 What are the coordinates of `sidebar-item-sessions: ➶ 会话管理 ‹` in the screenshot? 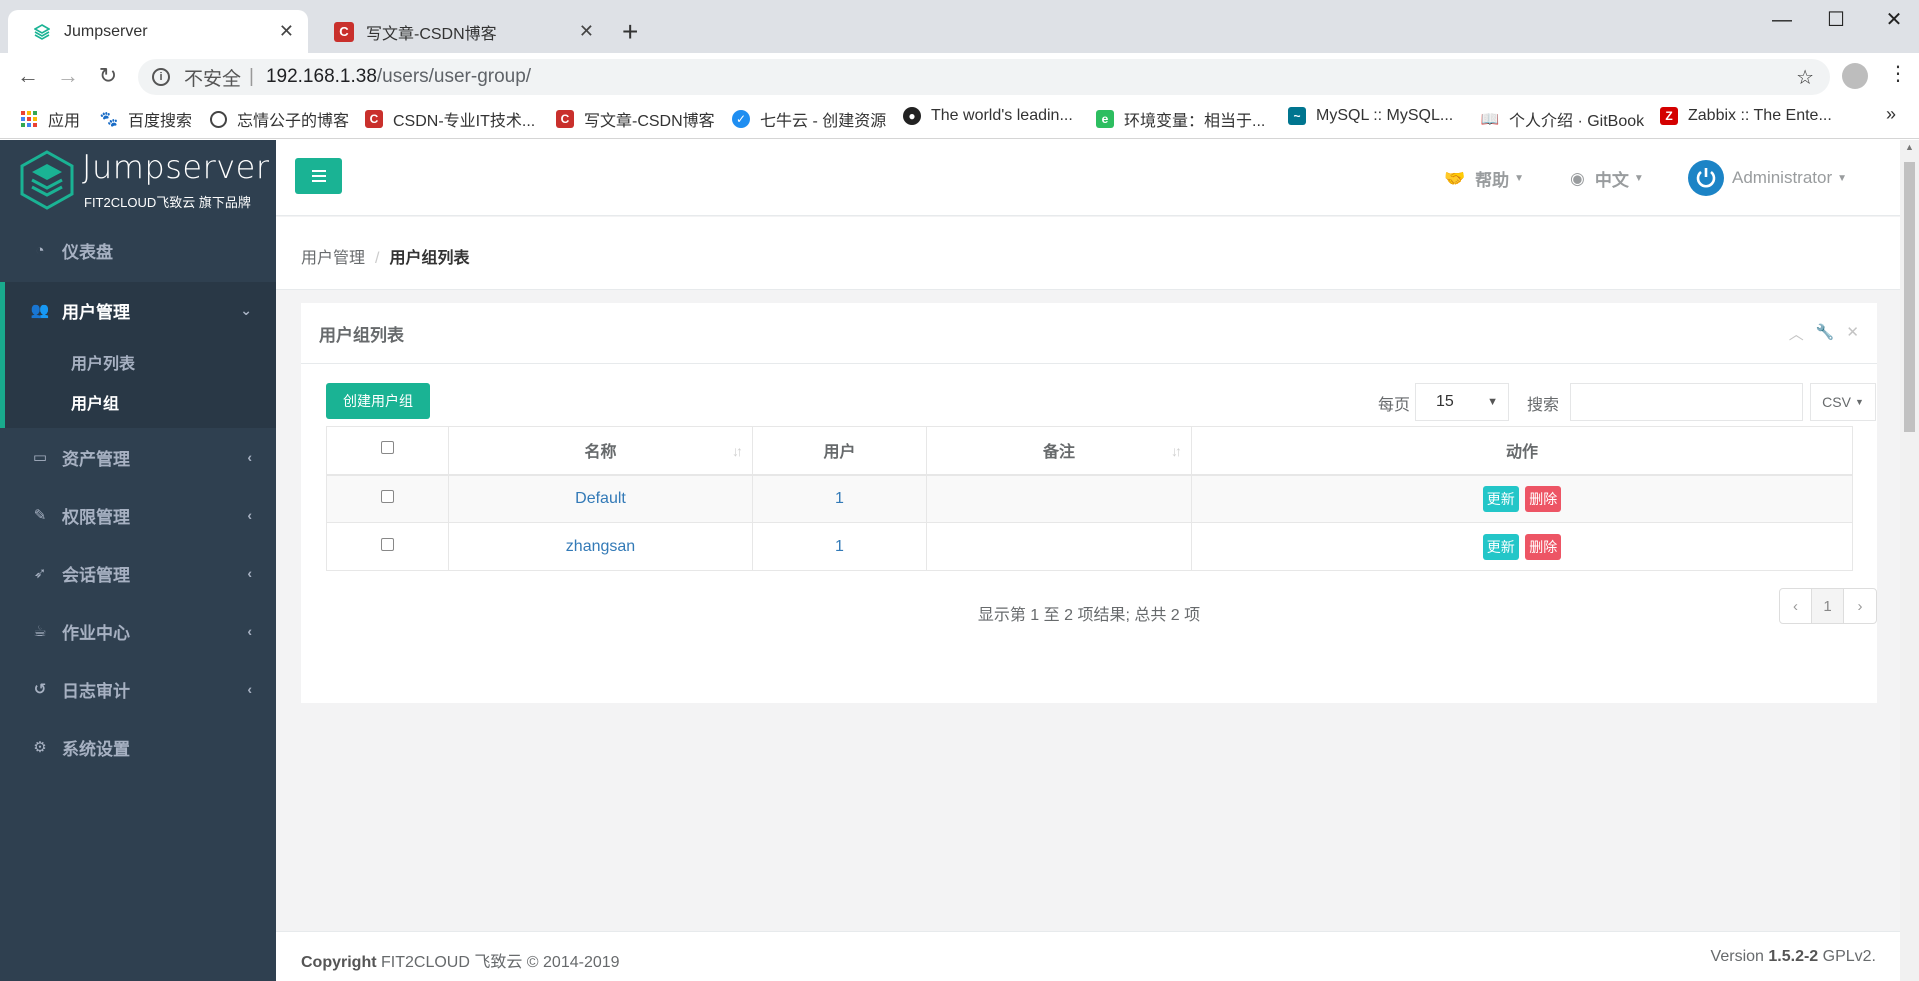 It's located at (138, 573).